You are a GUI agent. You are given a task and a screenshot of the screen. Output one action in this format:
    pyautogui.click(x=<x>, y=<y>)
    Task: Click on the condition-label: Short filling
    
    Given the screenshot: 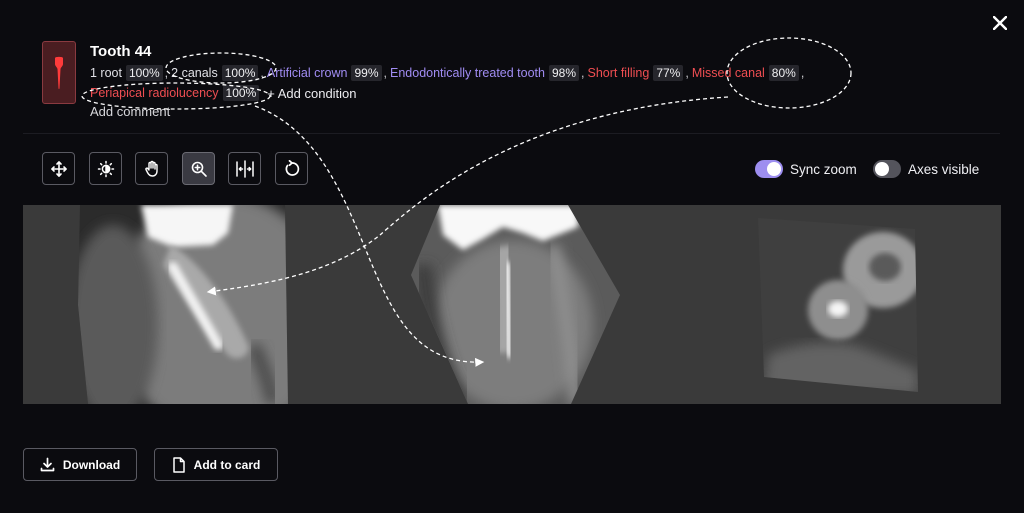 What is the action you would take?
    pyautogui.click(x=618, y=73)
    